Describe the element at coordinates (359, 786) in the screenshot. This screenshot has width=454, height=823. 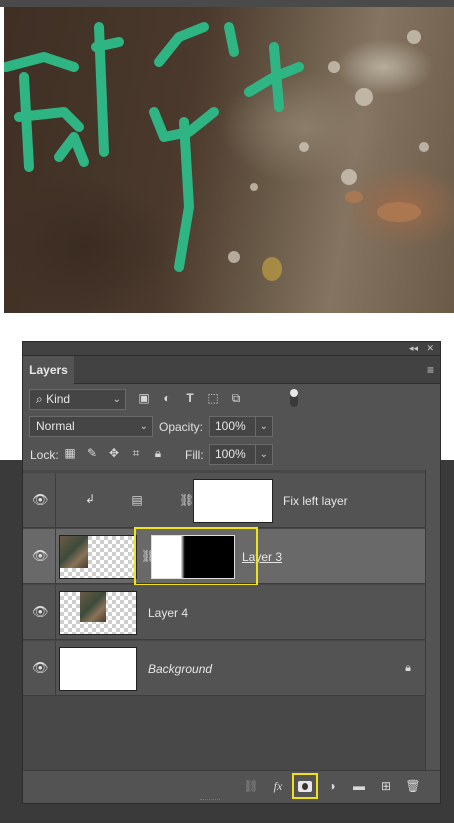
I see `new-group-icon: ▬` at that location.